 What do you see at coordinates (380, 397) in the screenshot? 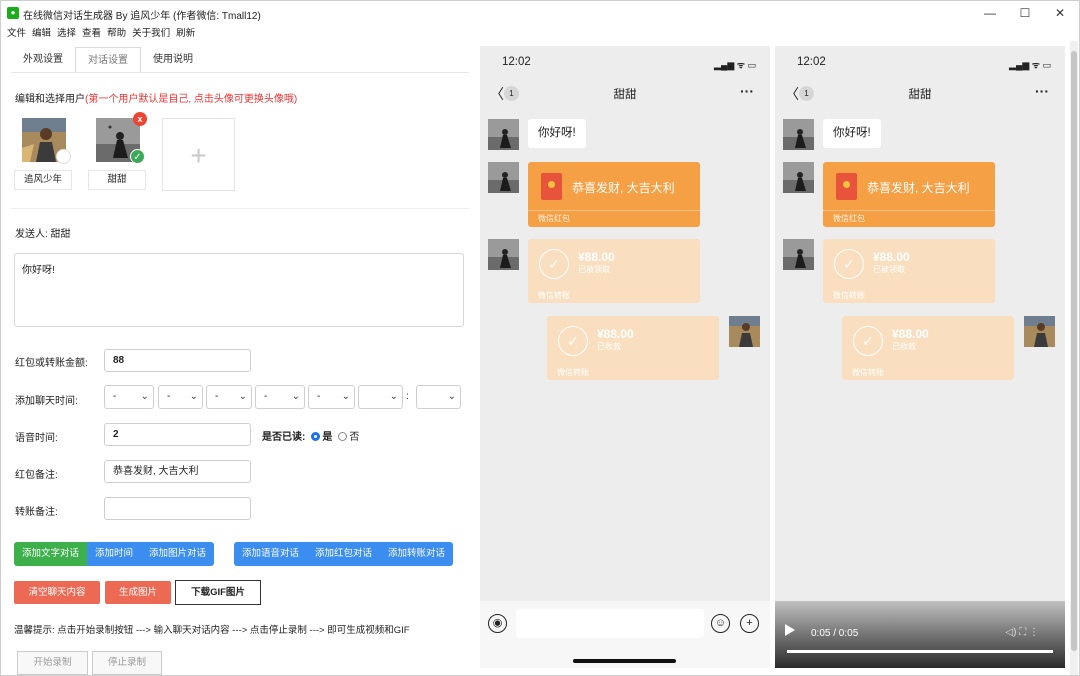
I see `hour-select: ⌄` at bounding box center [380, 397].